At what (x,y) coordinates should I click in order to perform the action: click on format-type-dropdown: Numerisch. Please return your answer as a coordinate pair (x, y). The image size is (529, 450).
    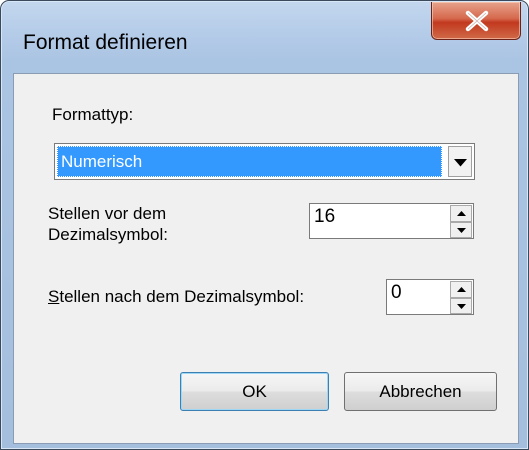
    Looking at the image, I should click on (264, 161).